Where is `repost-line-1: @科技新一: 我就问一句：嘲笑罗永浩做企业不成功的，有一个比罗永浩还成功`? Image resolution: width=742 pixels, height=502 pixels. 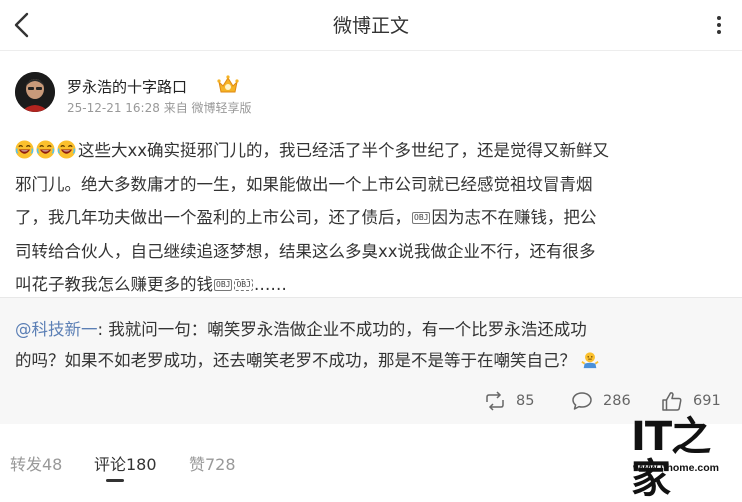 repost-line-1: @科技新一: 我就问一句：嘲笑罗永浩做企业不成功的，有一个比罗永浩还成功 is located at coordinates (371, 329).